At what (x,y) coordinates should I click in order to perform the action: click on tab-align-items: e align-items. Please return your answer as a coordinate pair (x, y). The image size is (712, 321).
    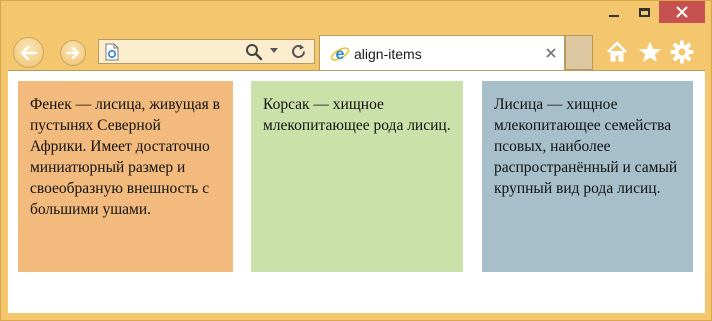
    Looking at the image, I should click on (442, 53).